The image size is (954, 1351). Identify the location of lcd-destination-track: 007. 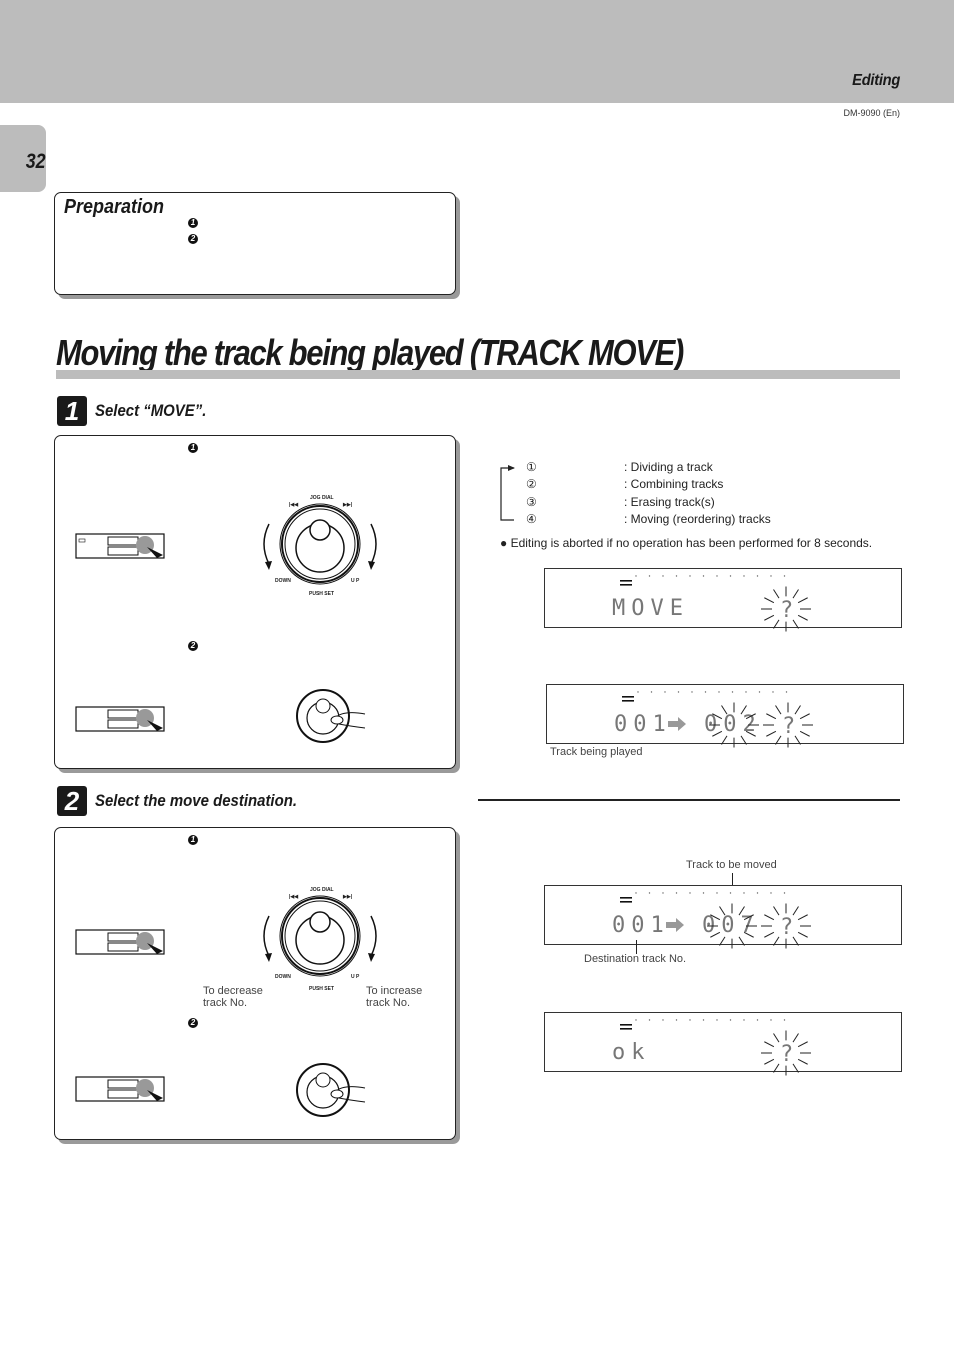
(731, 925).